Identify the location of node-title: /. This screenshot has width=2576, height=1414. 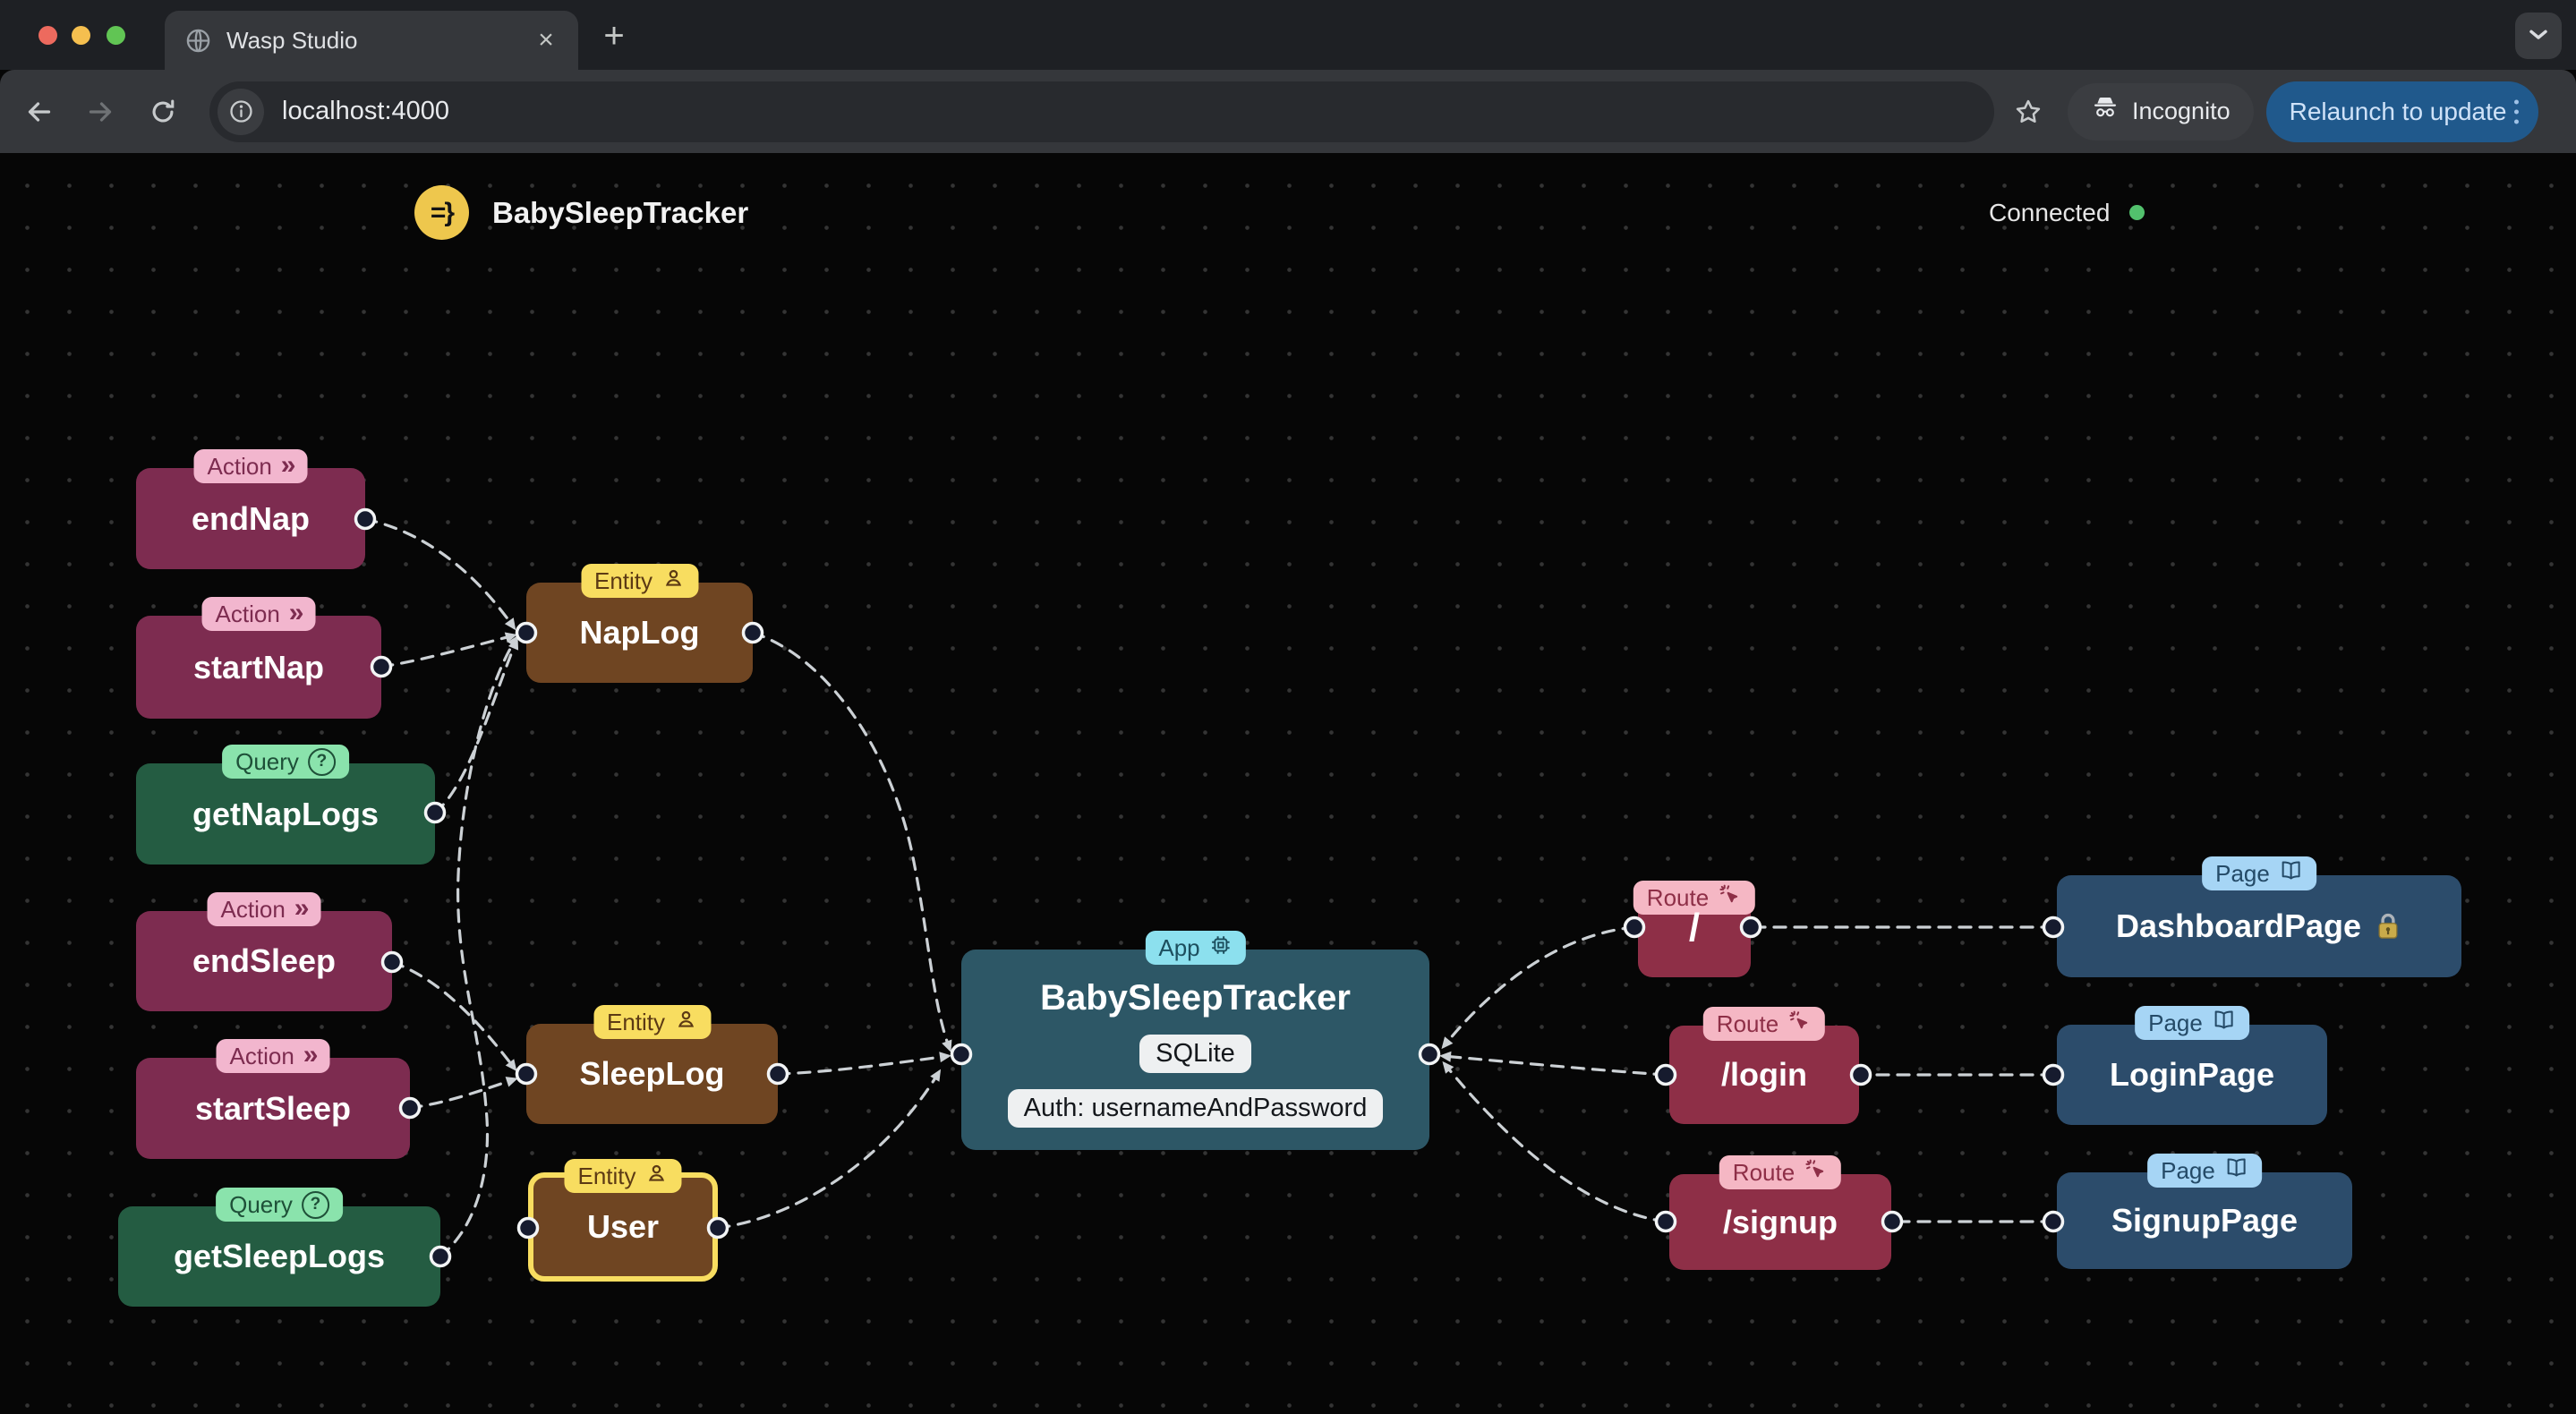
(1694, 927).